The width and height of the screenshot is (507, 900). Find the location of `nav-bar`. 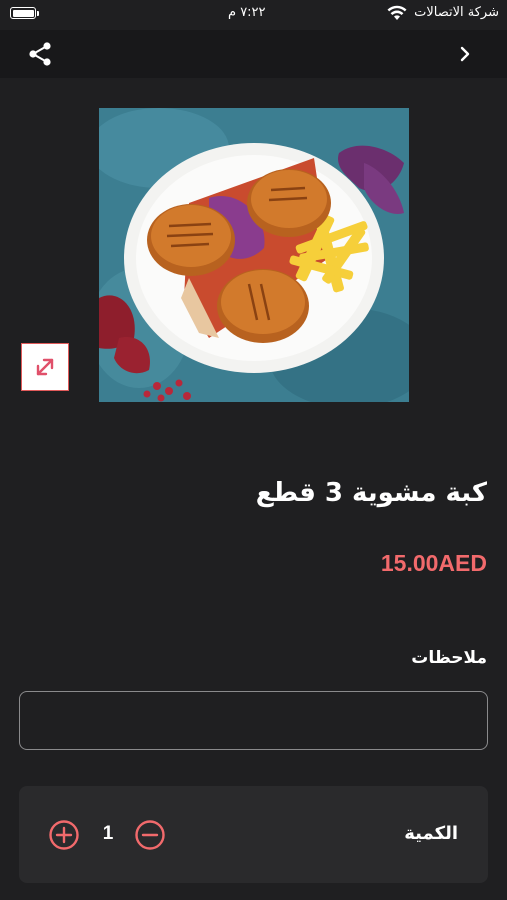

nav-bar is located at coordinates (253, 54).